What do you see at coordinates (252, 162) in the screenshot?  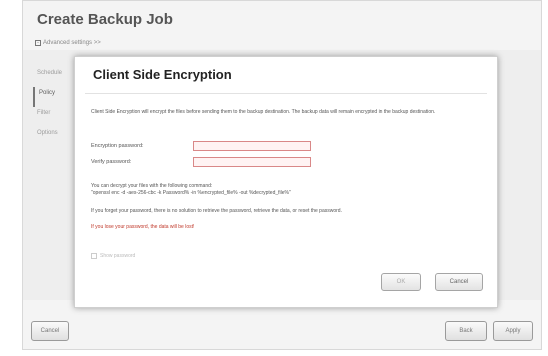 I see `verify-password-input` at bounding box center [252, 162].